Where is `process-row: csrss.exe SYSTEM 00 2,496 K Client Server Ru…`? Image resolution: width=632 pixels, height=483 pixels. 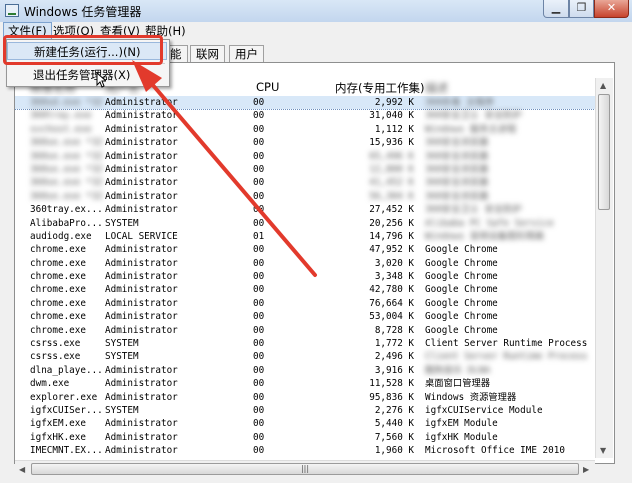 process-row: csrss.exe SYSTEM 00 2,496 K Client Server Ru… is located at coordinates (305, 356).